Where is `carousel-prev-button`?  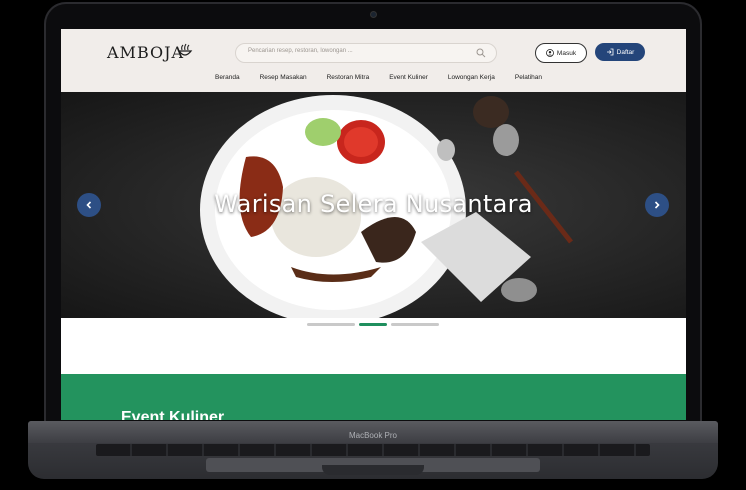 carousel-prev-button is located at coordinates (89, 205).